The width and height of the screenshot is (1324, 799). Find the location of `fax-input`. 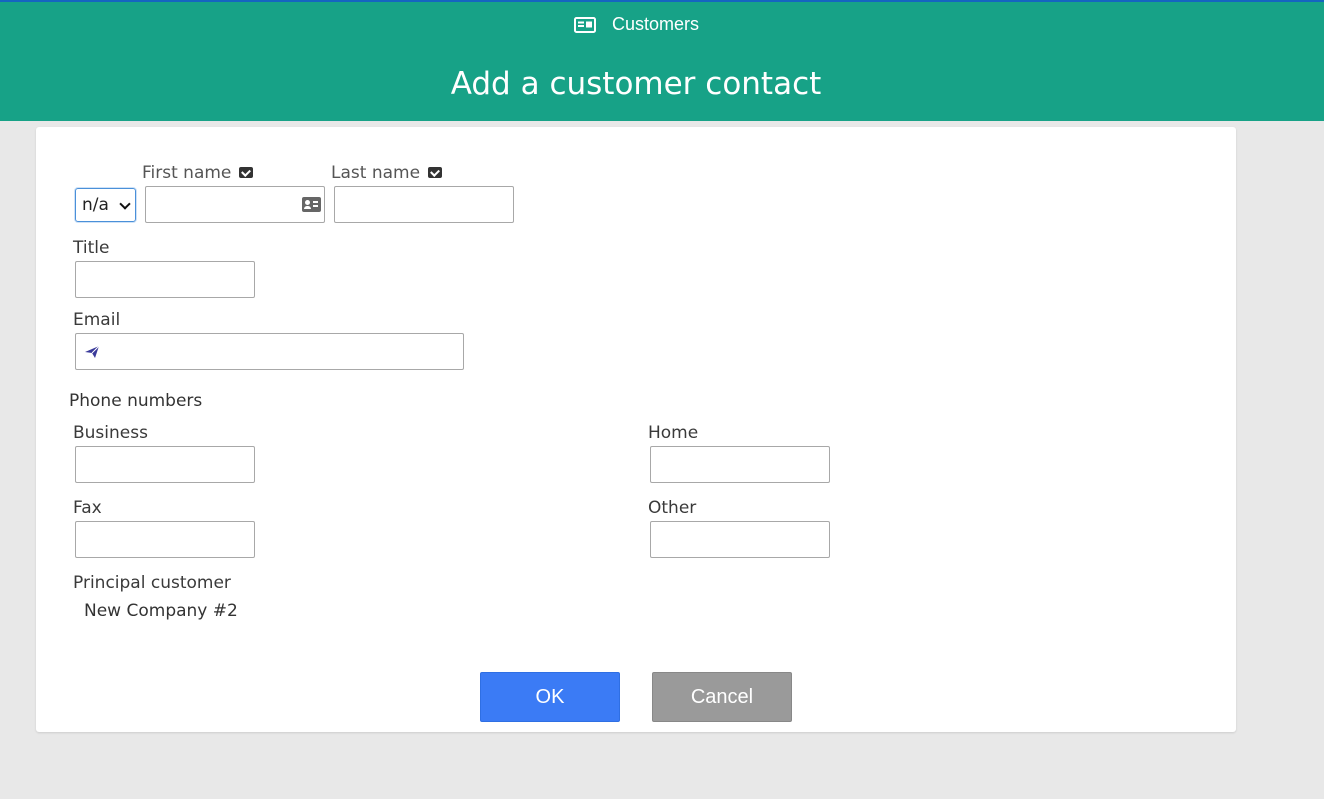

fax-input is located at coordinates (165, 539).